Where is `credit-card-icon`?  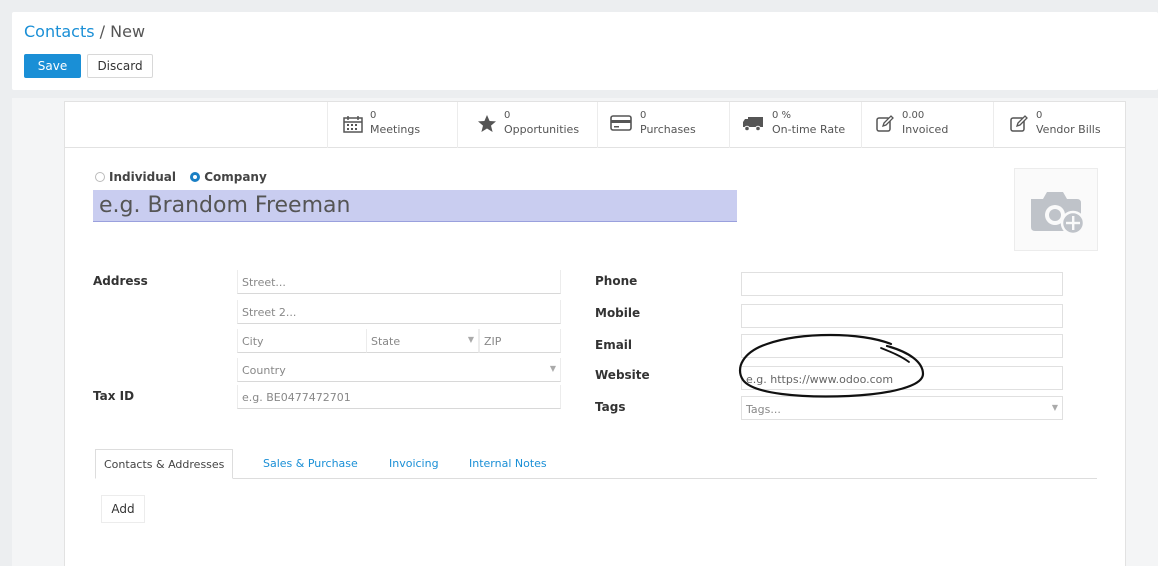
credit-card-icon is located at coordinates (621, 125).